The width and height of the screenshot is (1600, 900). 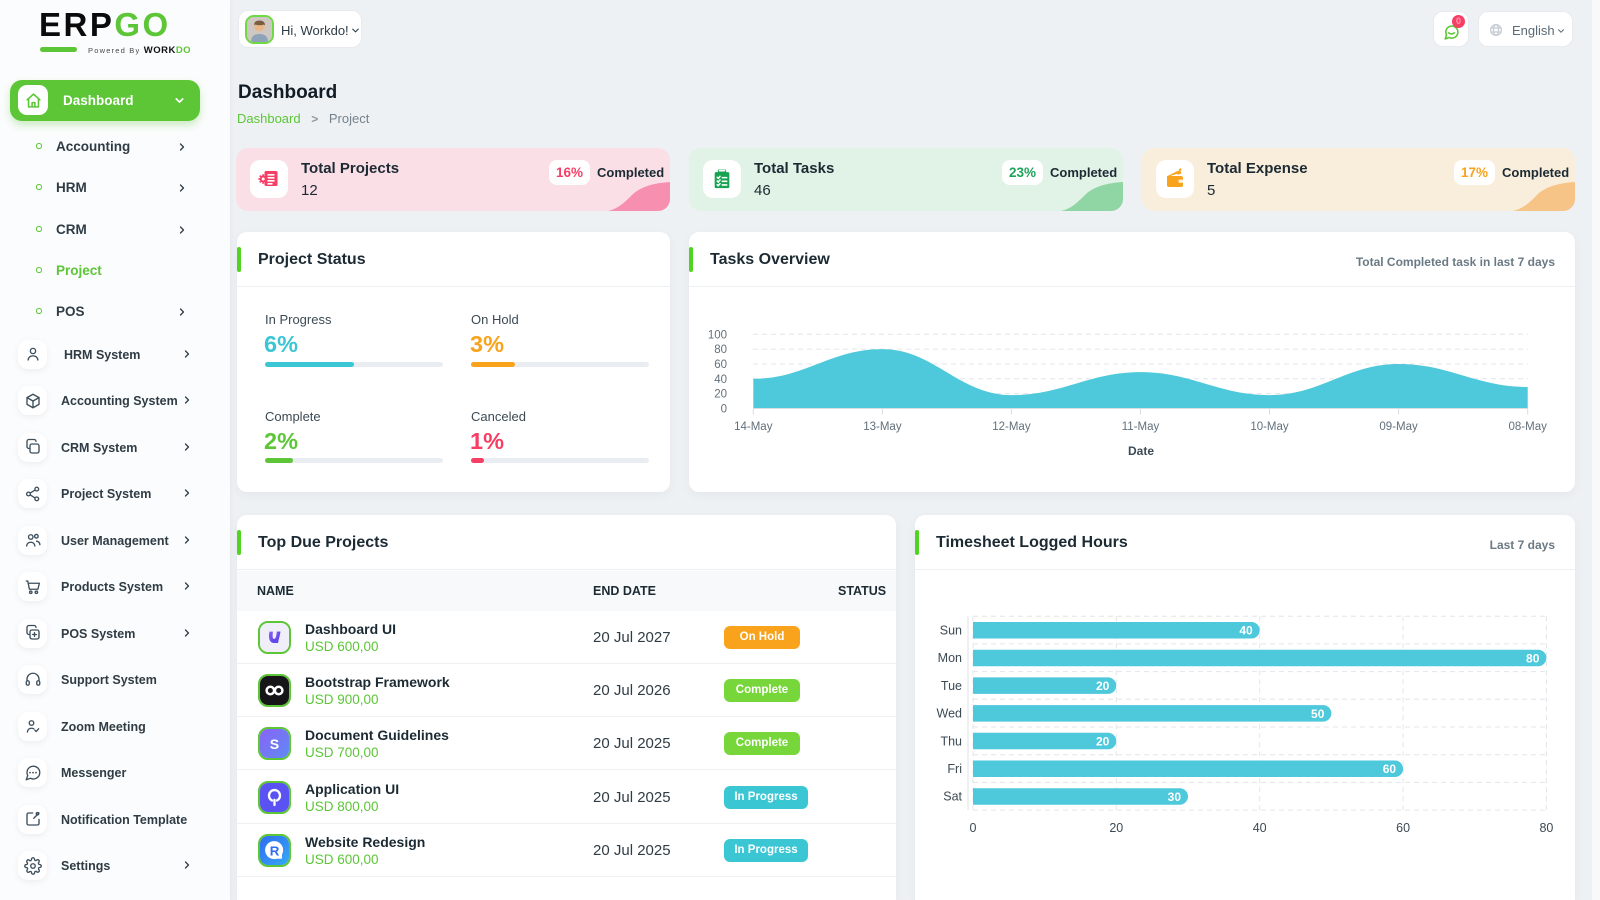 I want to click on svg-text: 08-May, so click(x=1528, y=427).